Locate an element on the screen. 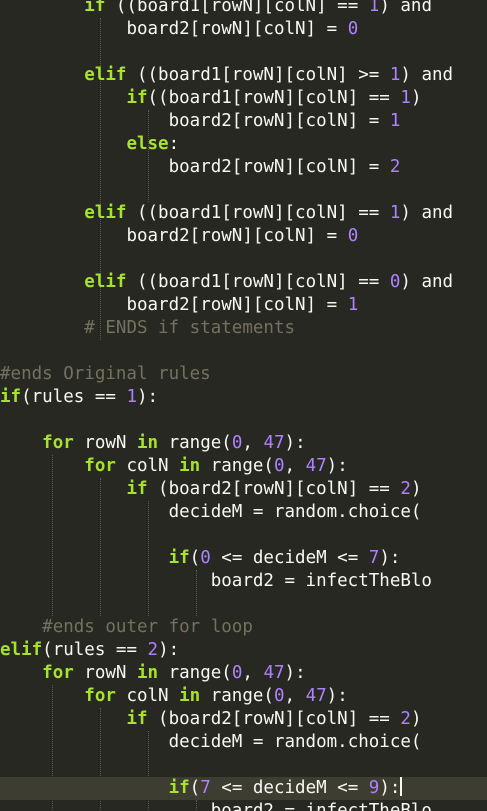 The width and height of the screenshot is (487, 811). code-text: board2 = infectTheBlo is located at coordinates (321, 581).